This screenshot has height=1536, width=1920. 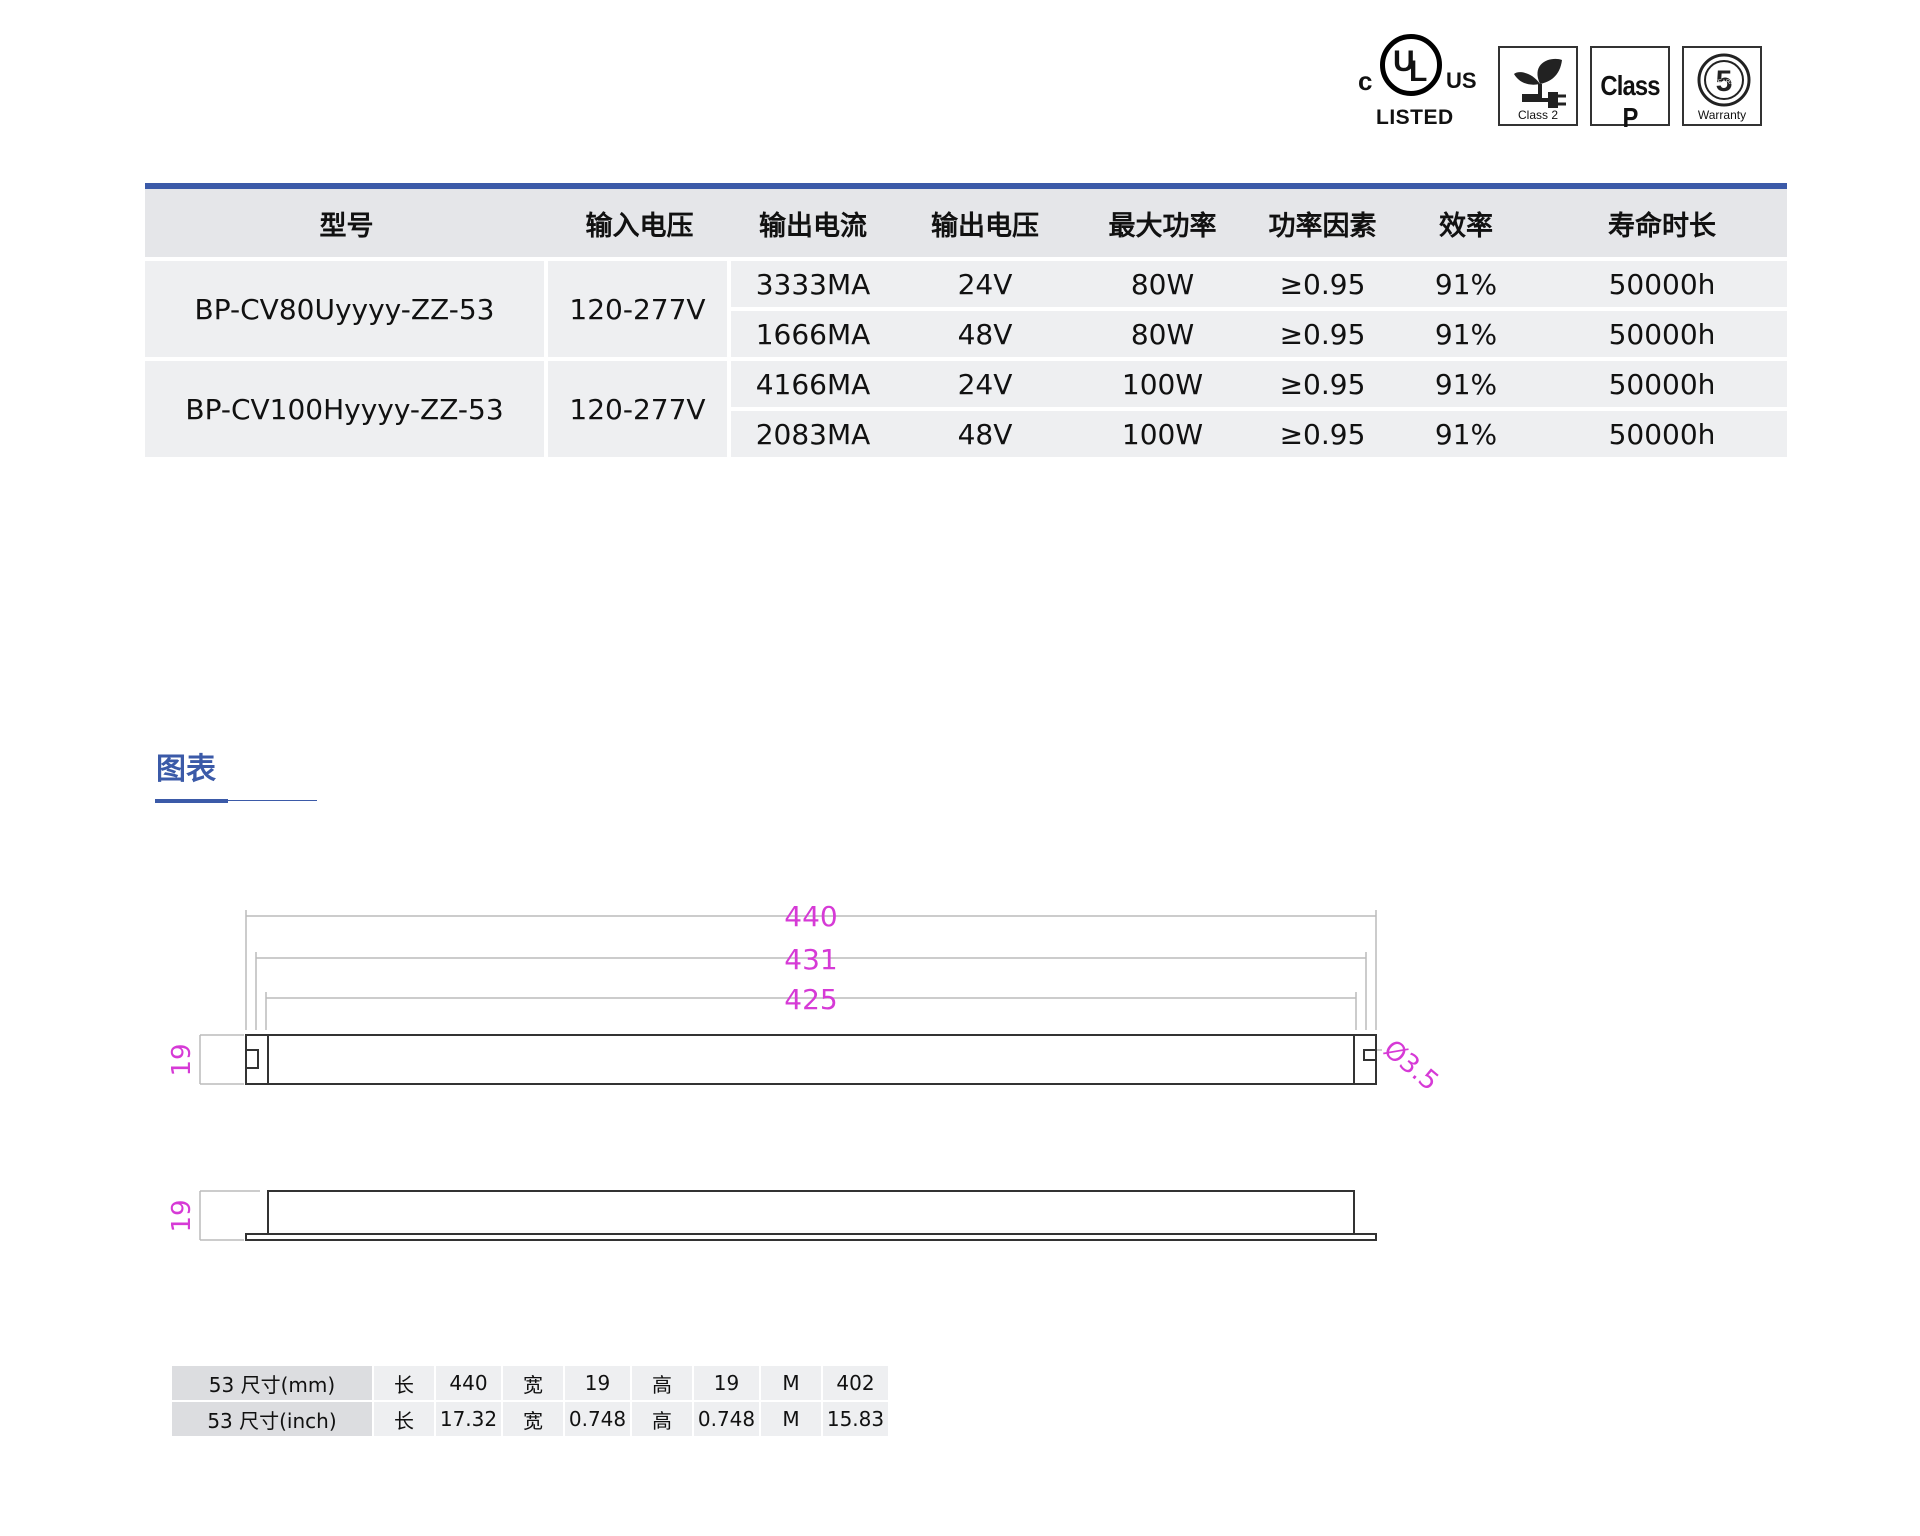 What do you see at coordinates (346, 407) in the screenshot?
I see `model-cell: BP-CV100Hyyyy-ZZ-53` at bounding box center [346, 407].